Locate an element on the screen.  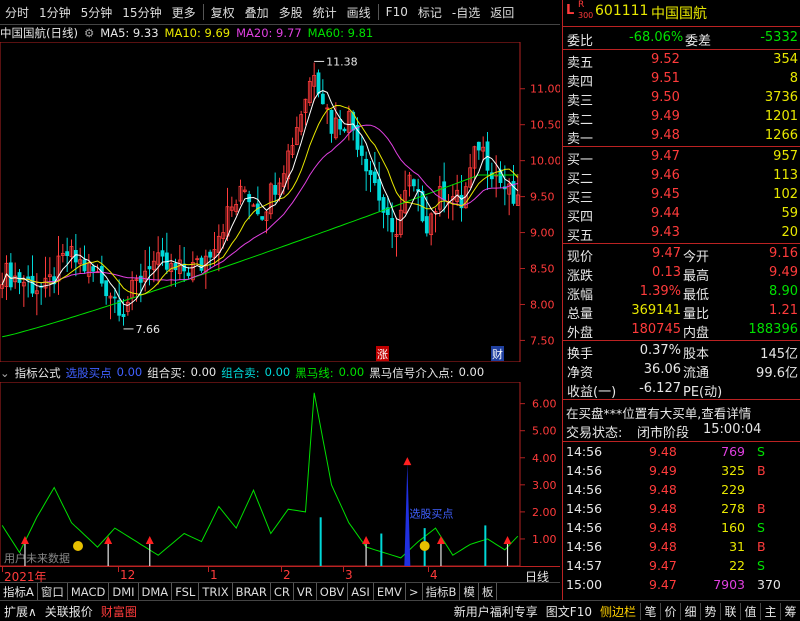
status-time: 15:00:04 is located at coordinates (732, 429).